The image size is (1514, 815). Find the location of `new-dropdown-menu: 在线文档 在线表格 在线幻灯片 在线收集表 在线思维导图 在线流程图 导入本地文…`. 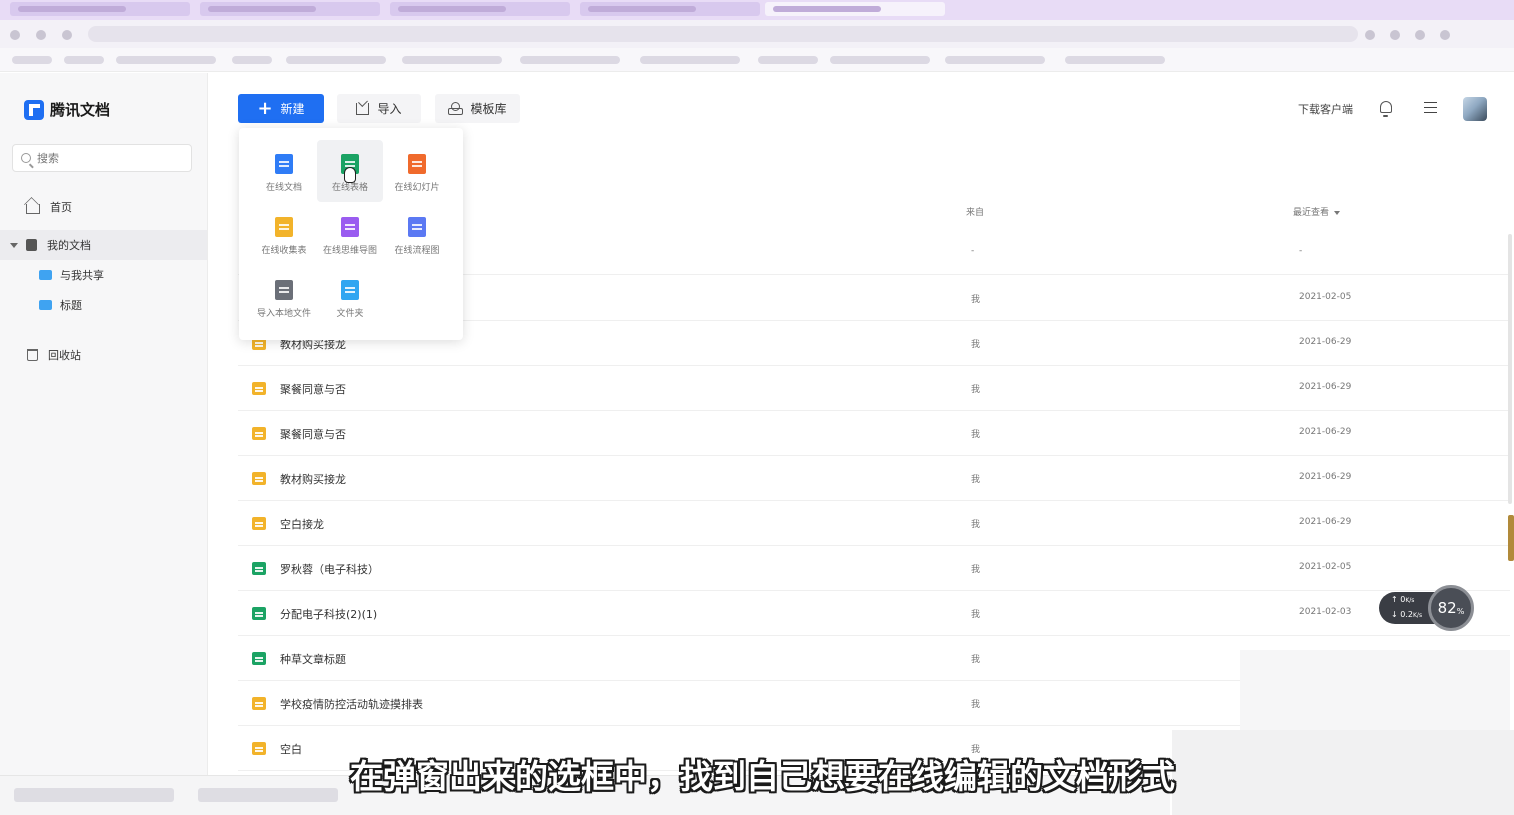

new-dropdown-menu: 在线文档 在线表格 在线幻灯片 在线收集表 在线思维导图 在线流程图 导入本地文… is located at coordinates (351, 234).